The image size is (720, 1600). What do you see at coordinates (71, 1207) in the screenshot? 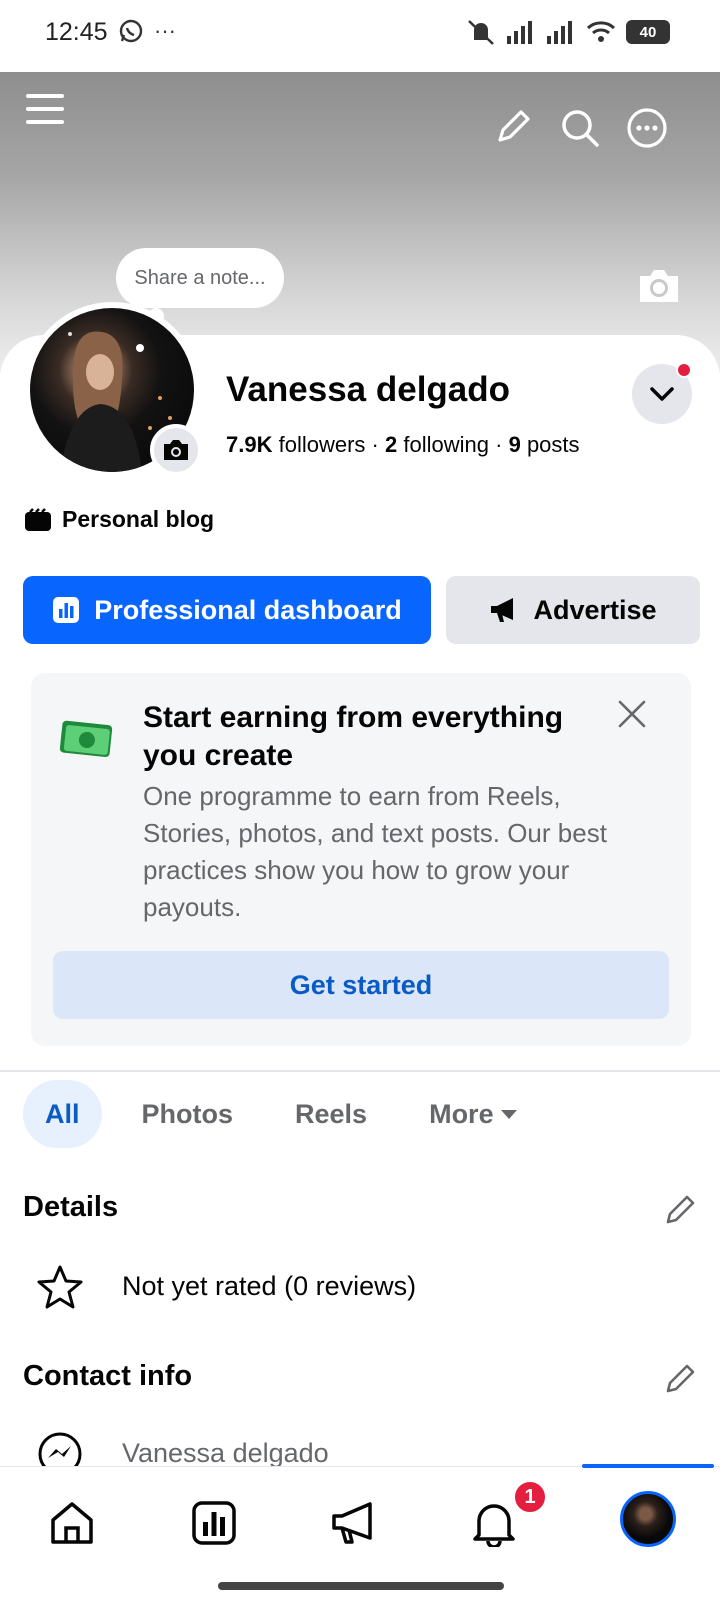
I see `details-title: Details` at bounding box center [71, 1207].